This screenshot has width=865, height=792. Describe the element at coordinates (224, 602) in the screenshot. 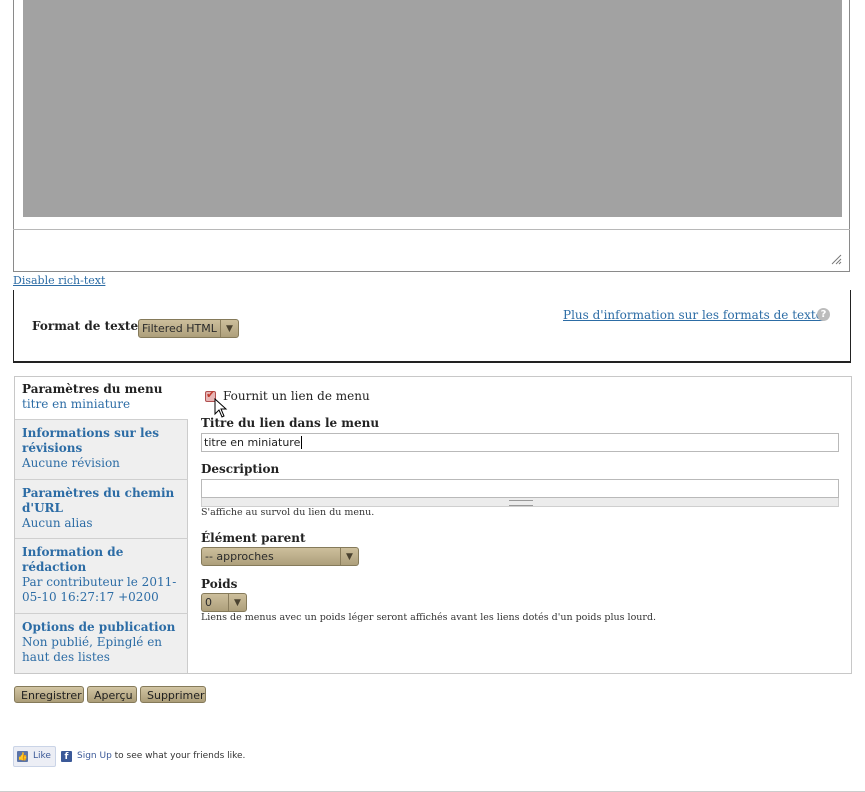

I see `weight-select: 0 ▼` at that location.